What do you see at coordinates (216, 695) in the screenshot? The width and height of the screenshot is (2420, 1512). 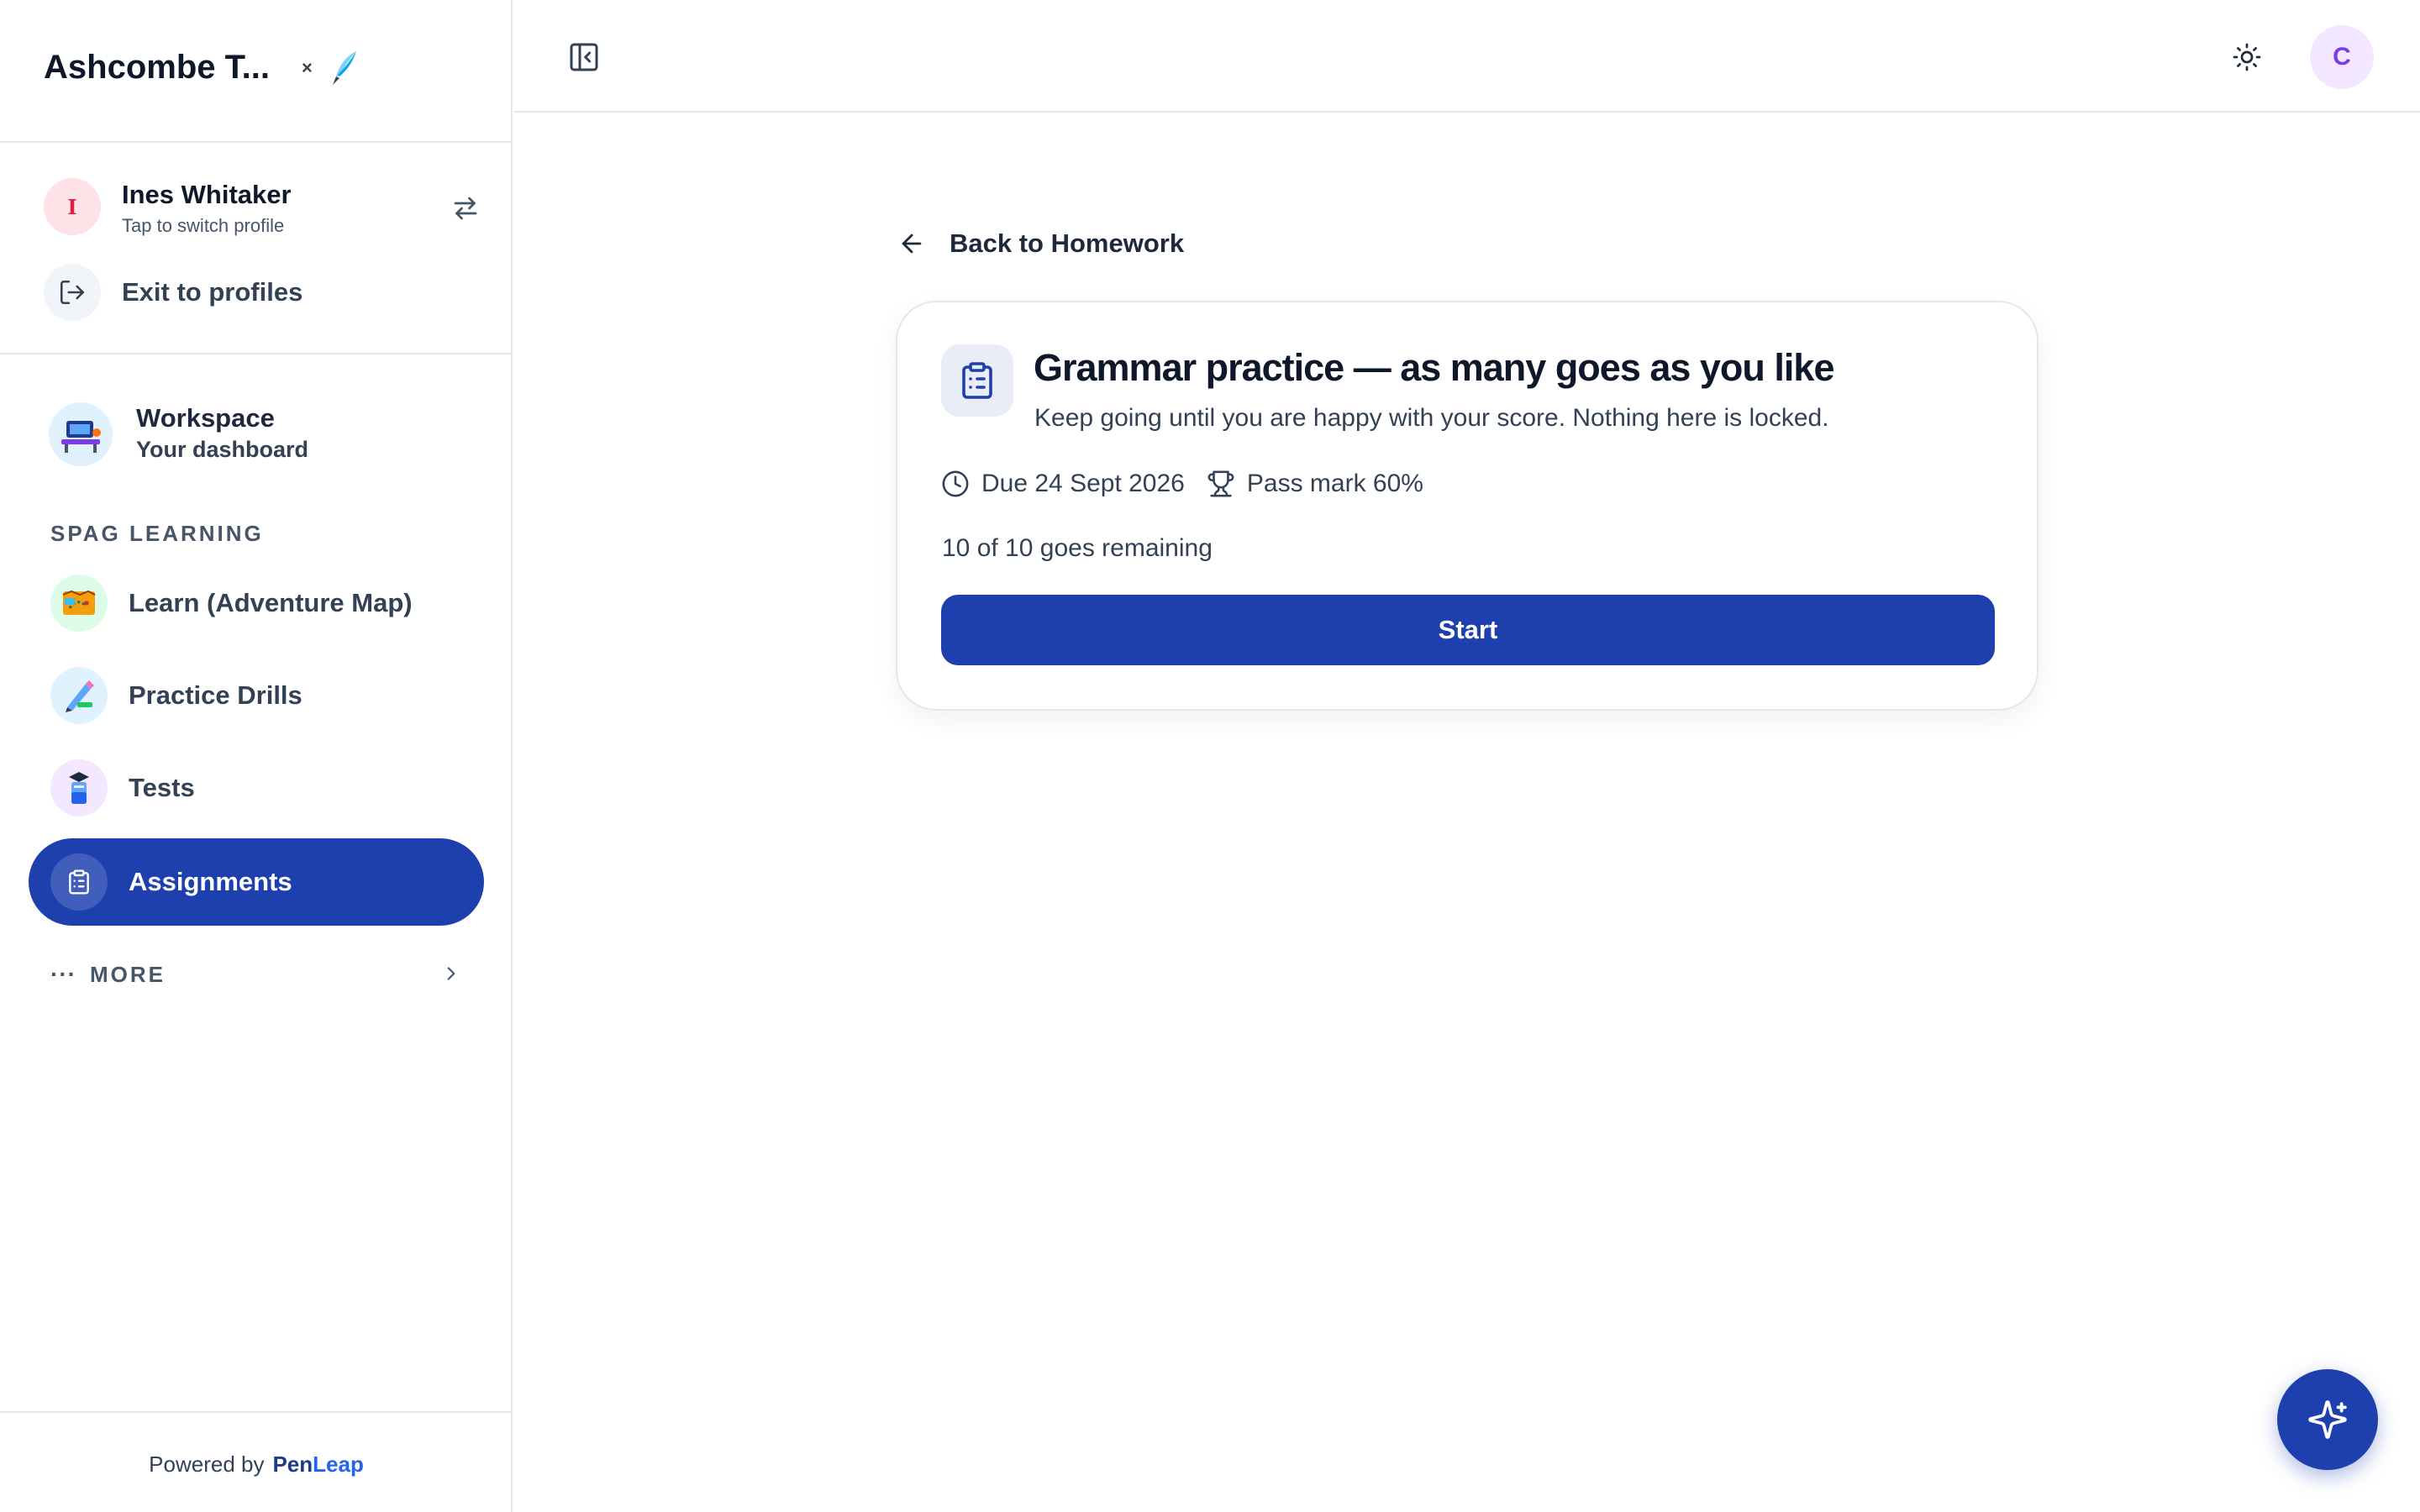 I see `nav-label: Practice Drills` at bounding box center [216, 695].